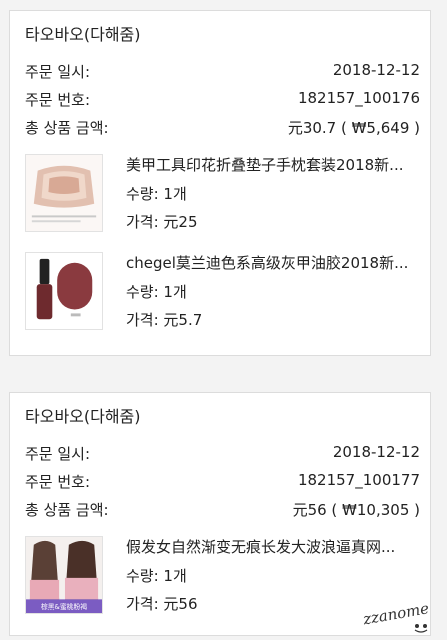 The image size is (447, 640). I want to click on order-total-value: 元30.7 ( ₩5,649 ), so click(353, 128).